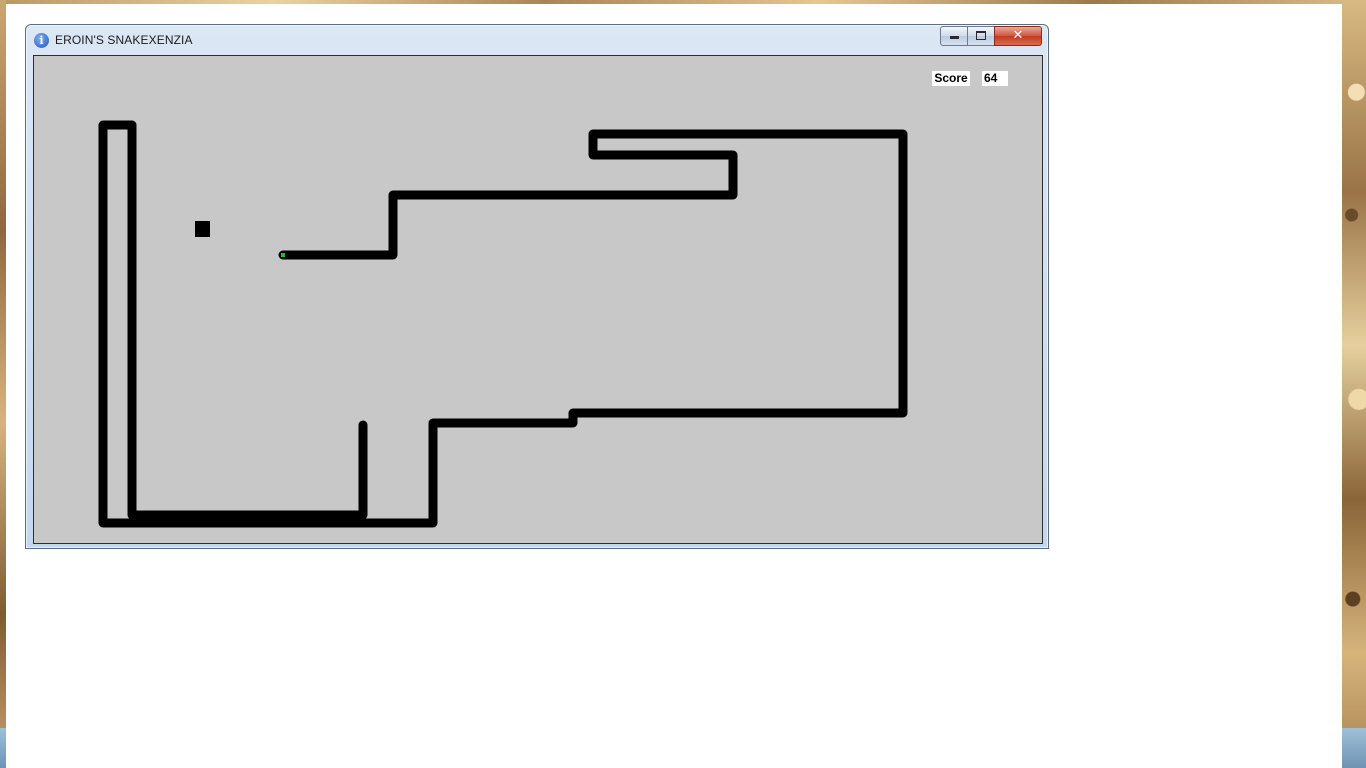 The height and width of the screenshot is (768, 1366). Describe the element at coordinates (3, 384) in the screenshot. I see `wallpaper-left-edge` at that location.